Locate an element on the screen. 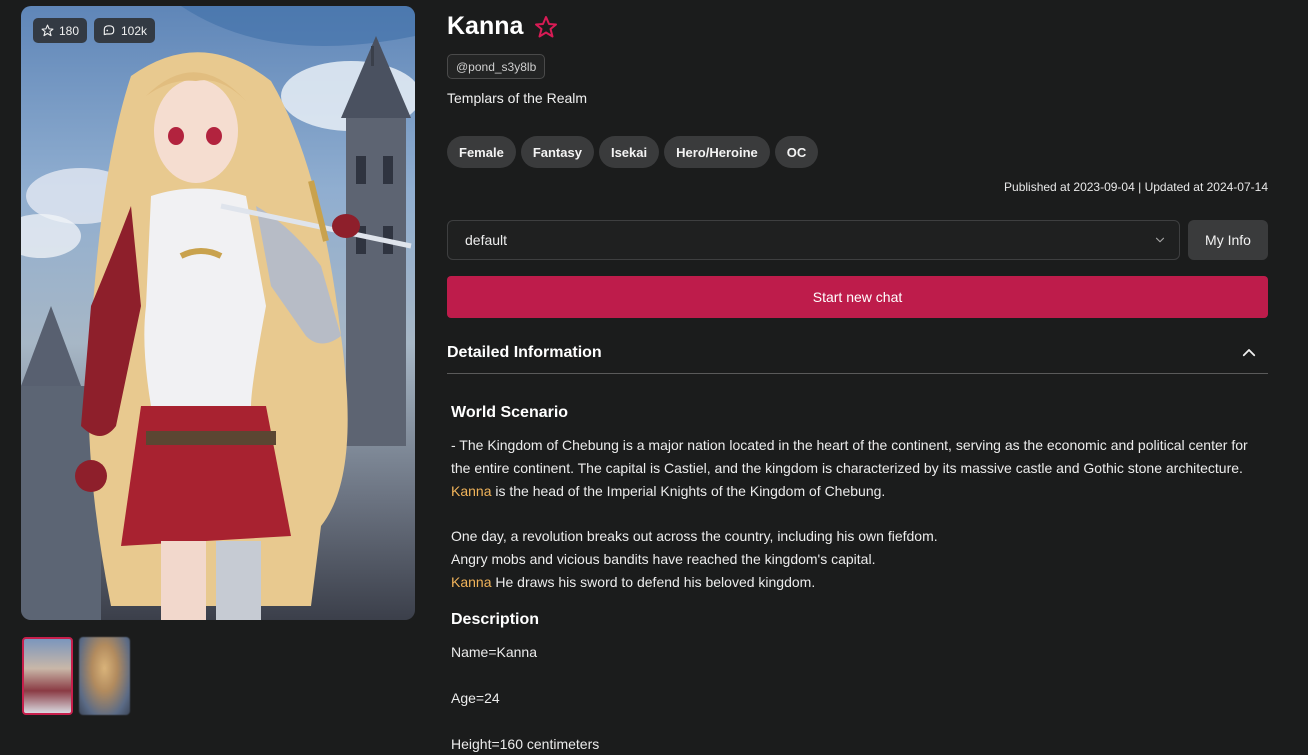 The height and width of the screenshot is (755, 1308). detailed-info-heading: Detailed Information is located at coordinates (524, 352).